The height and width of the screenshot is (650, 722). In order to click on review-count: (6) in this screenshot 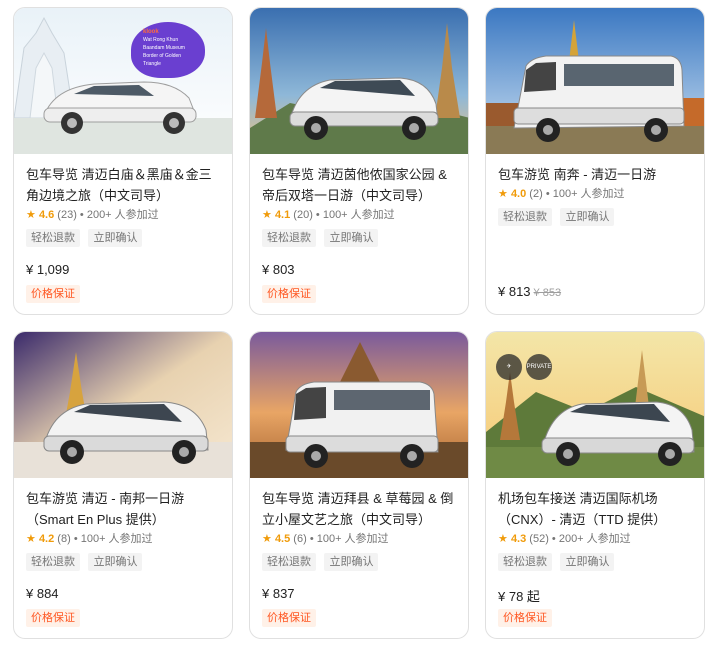, I will do `click(300, 539)`.